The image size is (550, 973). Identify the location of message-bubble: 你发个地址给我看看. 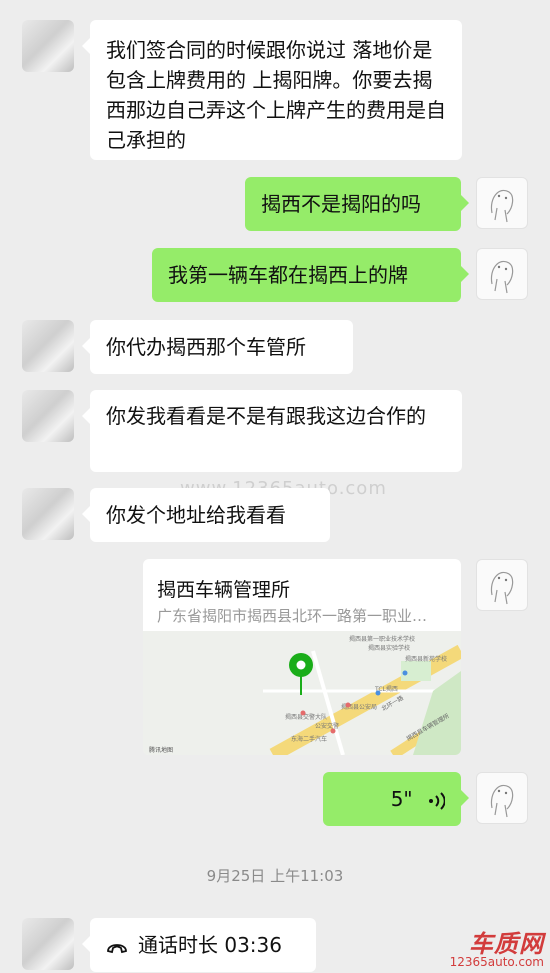
(206, 515).